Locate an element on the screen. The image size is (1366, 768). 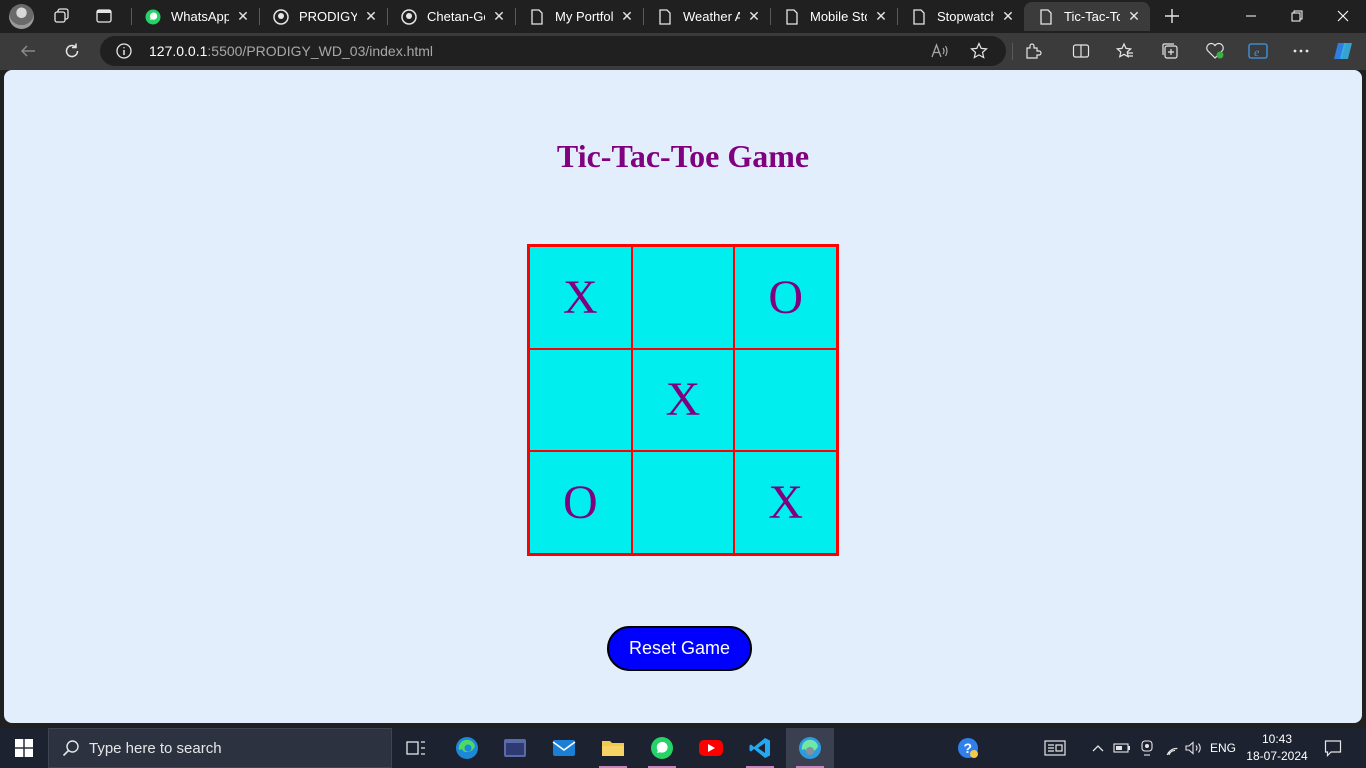
battery-icon is located at coordinates (1122, 748).